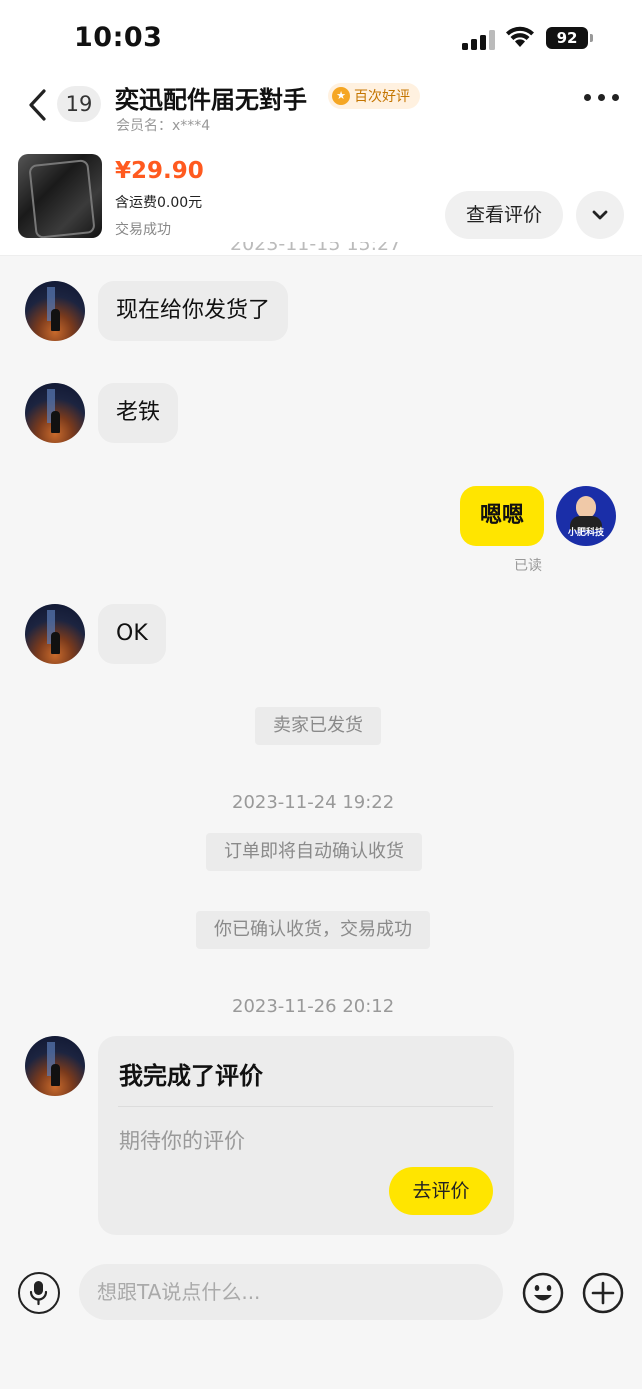 The width and height of the screenshot is (642, 1389). Describe the element at coordinates (191, 1076) in the screenshot. I see `review-card-title: 我完成了评价` at that location.